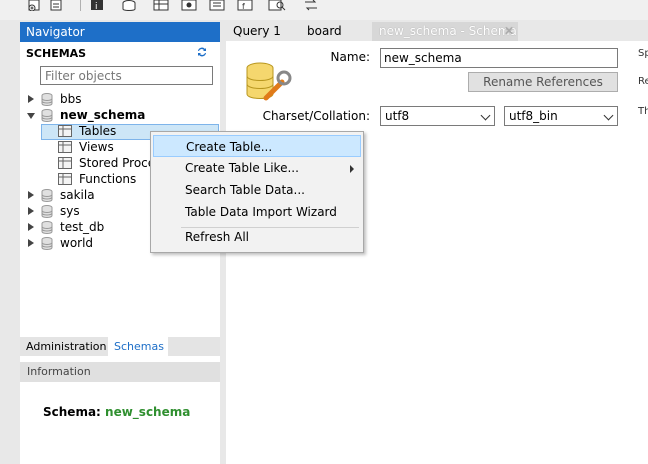 The height and width of the screenshot is (464, 648). What do you see at coordinates (120, 32) in the screenshot?
I see `navigator-header: Navigator` at bounding box center [120, 32].